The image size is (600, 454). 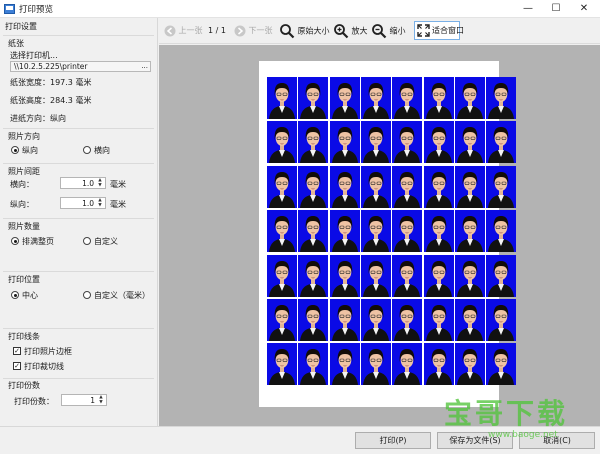 What do you see at coordinates (83, 183) in the screenshot?
I see `horizontal-spacing-stepper: 1.0 ▲ ▼` at bounding box center [83, 183].